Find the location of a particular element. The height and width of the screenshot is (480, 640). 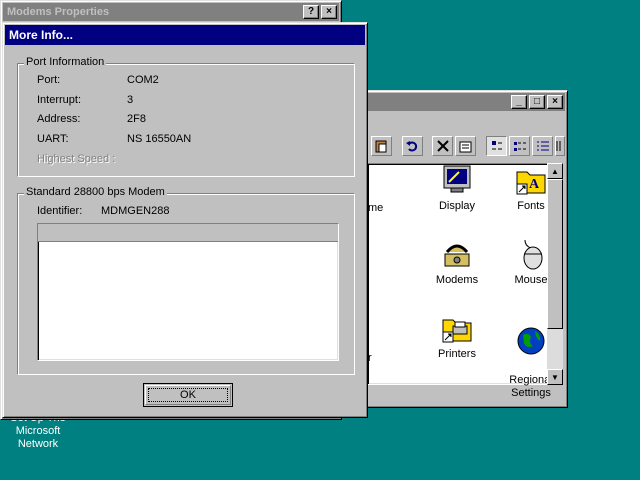

modem-info-title: Standard 28800 bps Modem is located at coordinates (95, 192).